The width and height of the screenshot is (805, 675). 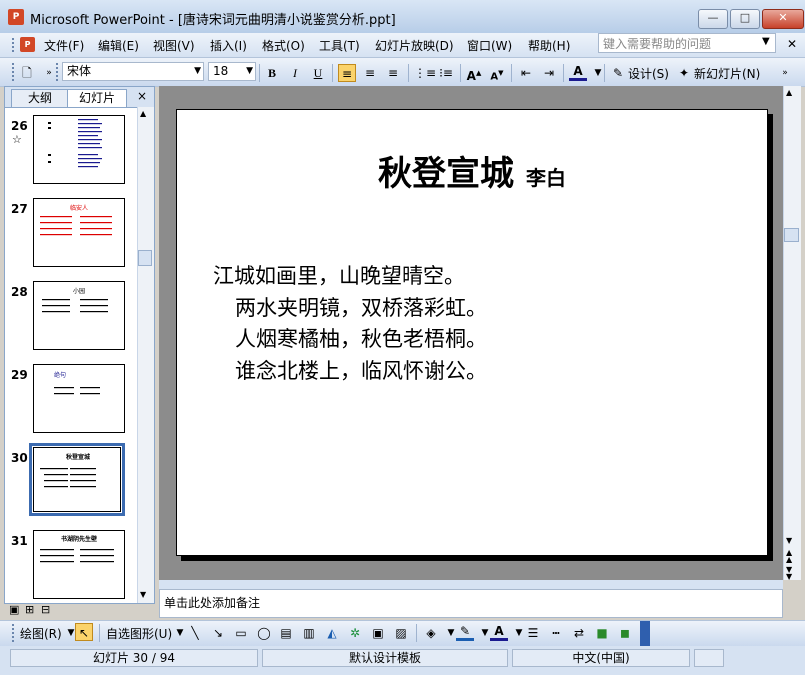 I want to click on slide-thumbnail-29: 绝句, so click(x=79, y=398).